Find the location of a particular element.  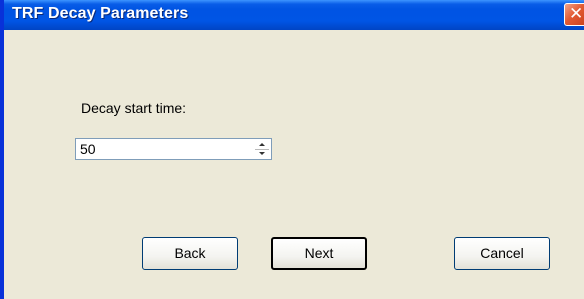

close-button: ✕ is located at coordinates (574, 14).